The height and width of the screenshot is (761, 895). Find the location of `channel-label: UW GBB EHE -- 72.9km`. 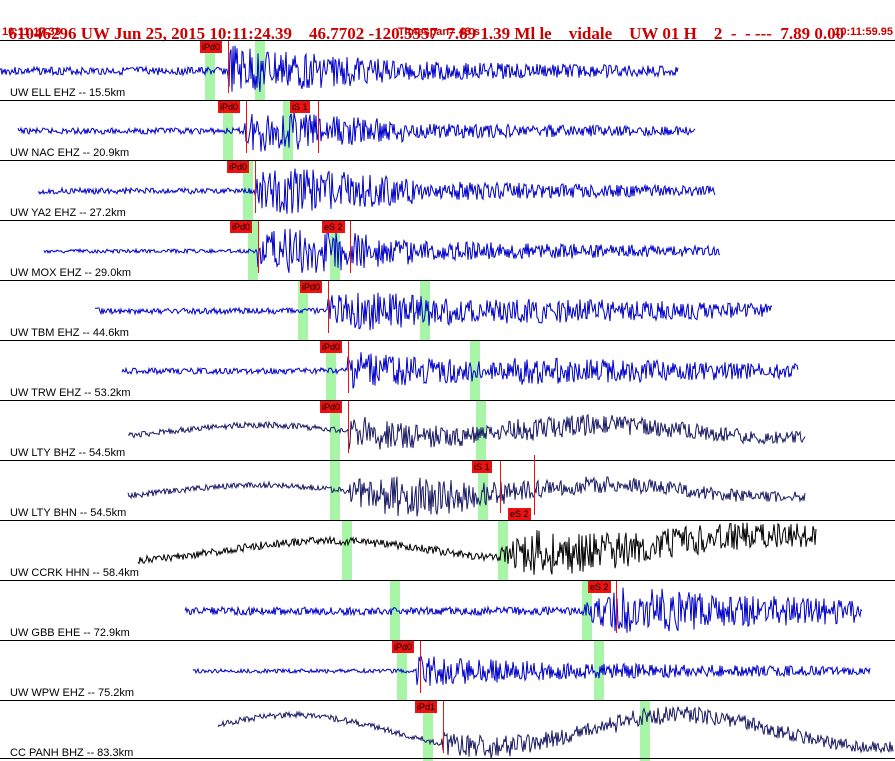

channel-label: UW GBB EHE -- 72.9km is located at coordinates (70, 633).